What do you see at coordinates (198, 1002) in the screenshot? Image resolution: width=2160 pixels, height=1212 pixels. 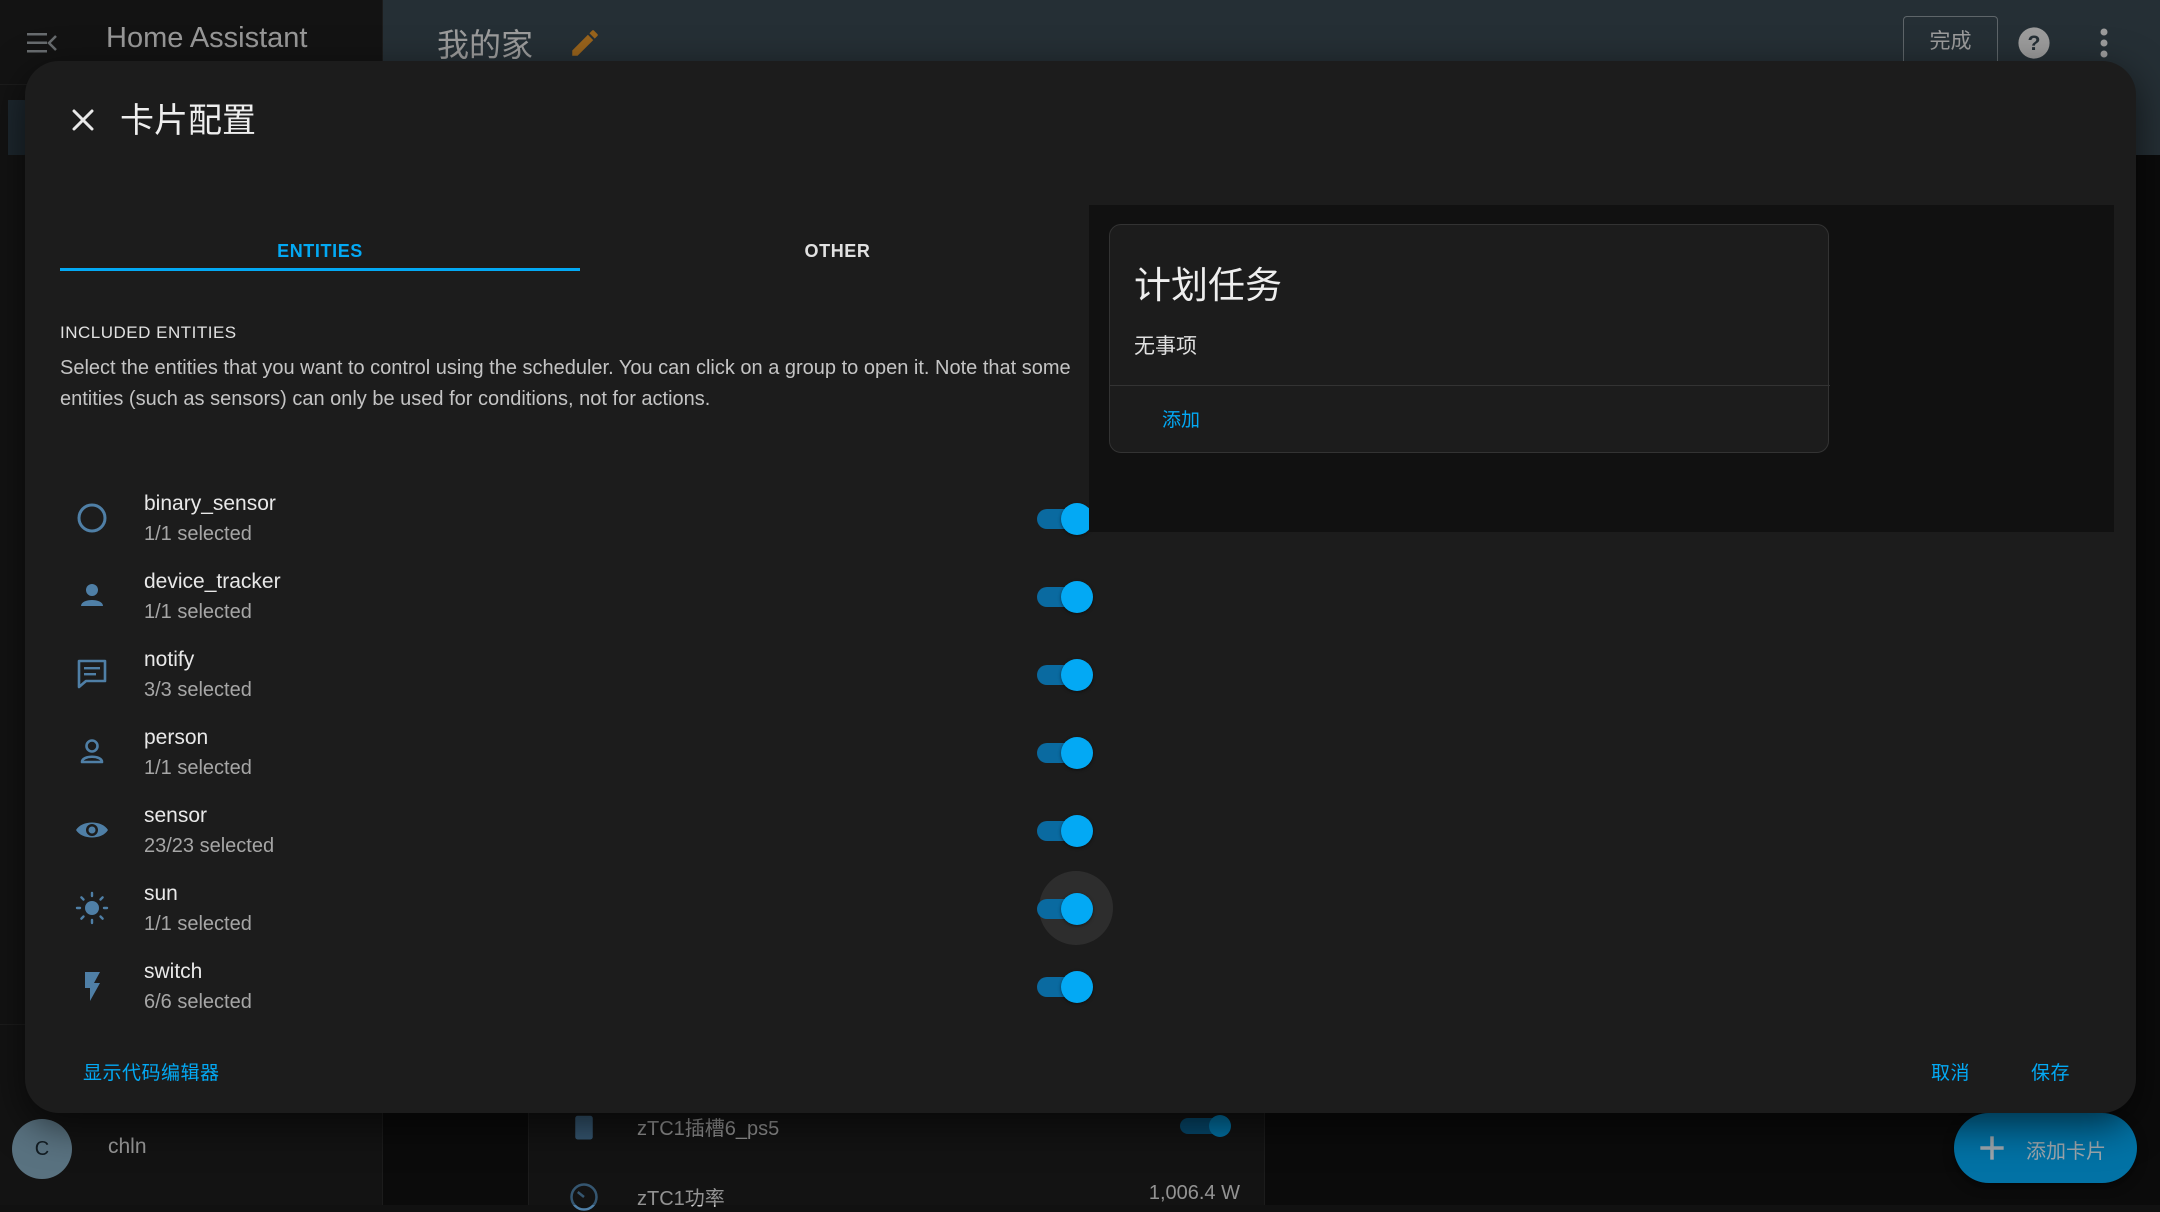 I see `entity-count: 6/6 selected` at bounding box center [198, 1002].